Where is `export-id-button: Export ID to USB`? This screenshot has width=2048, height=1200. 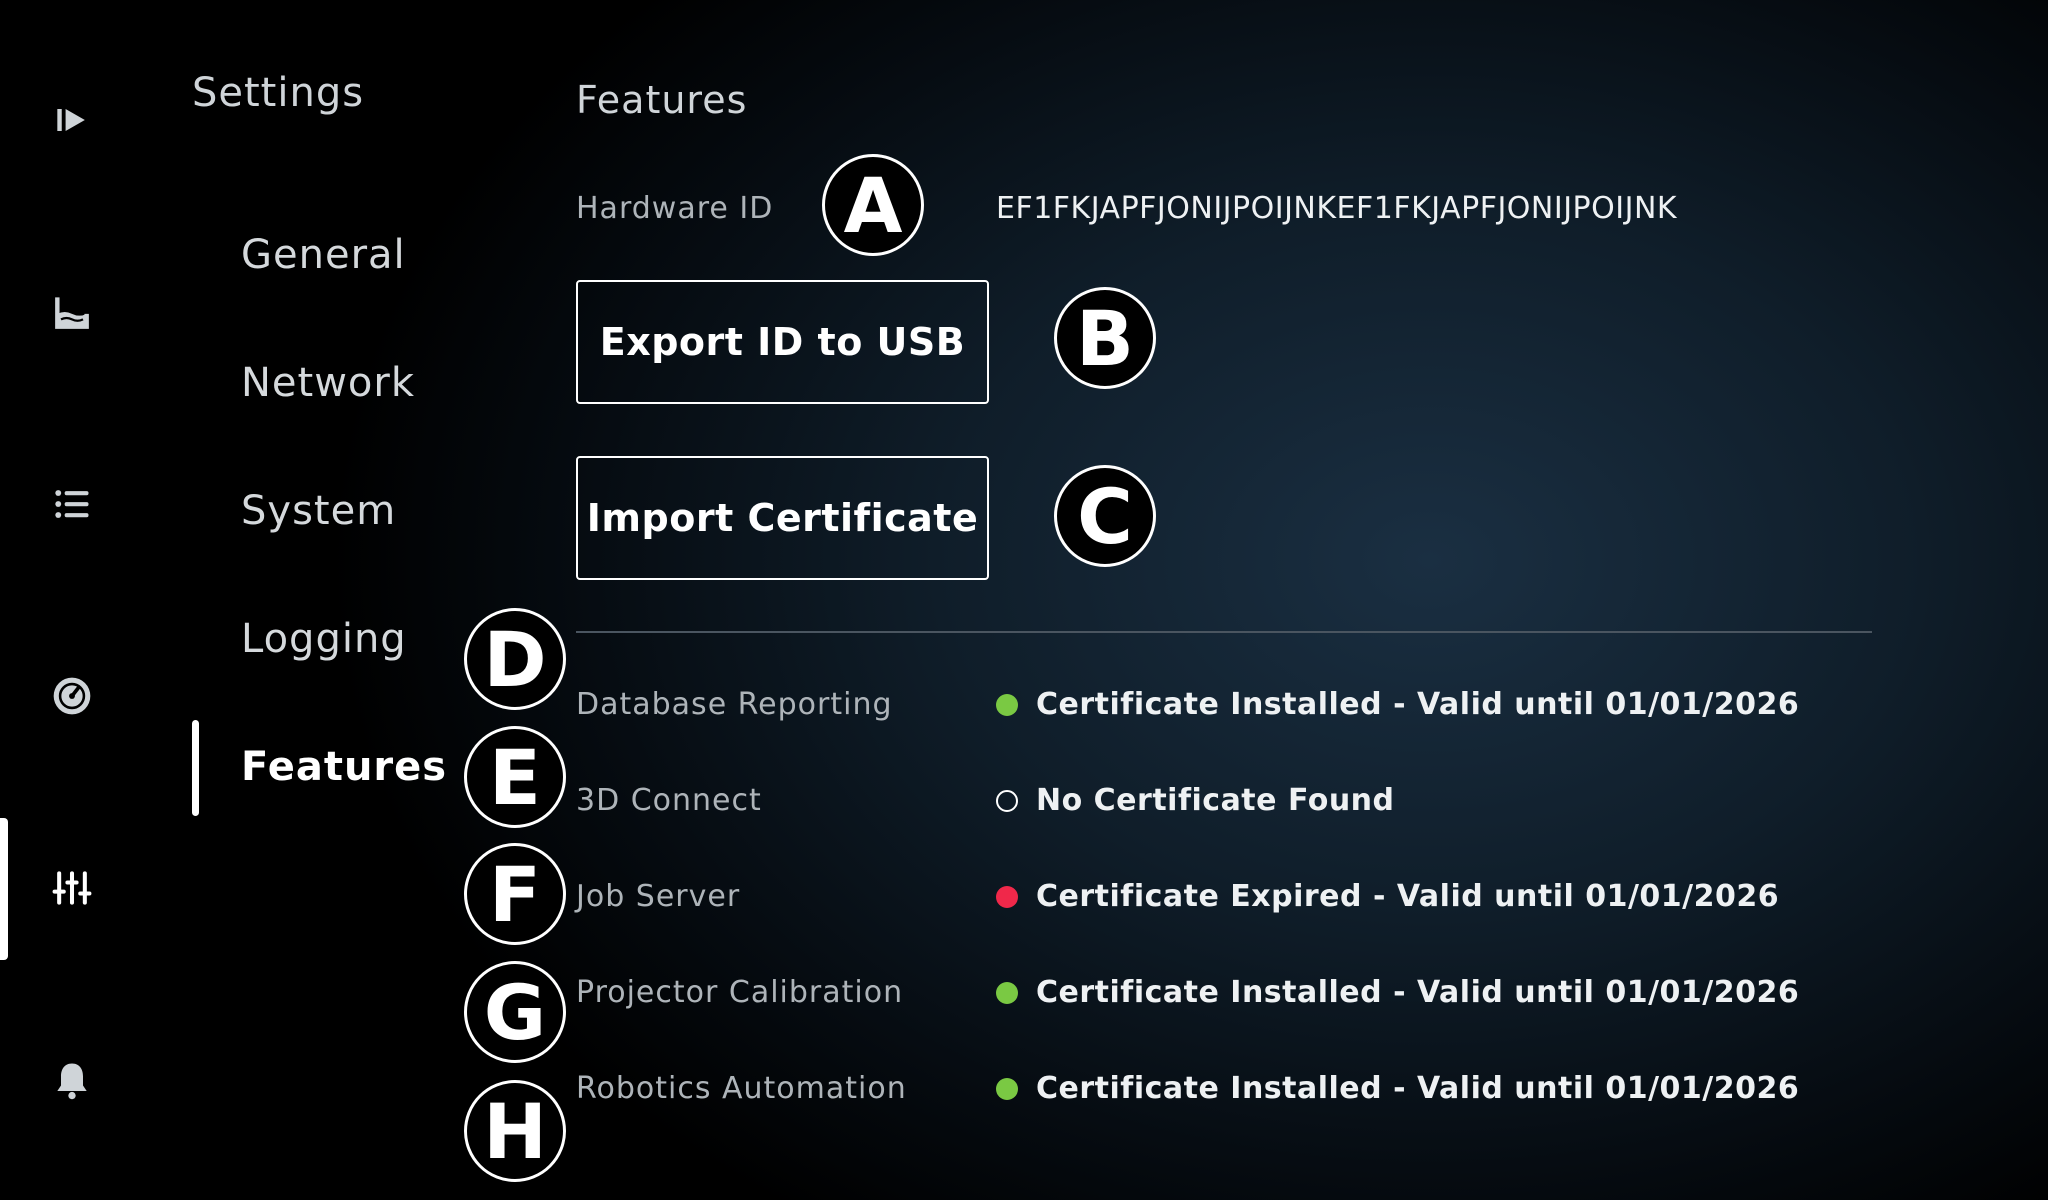
export-id-button: Export ID to USB is located at coordinates (782, 342).